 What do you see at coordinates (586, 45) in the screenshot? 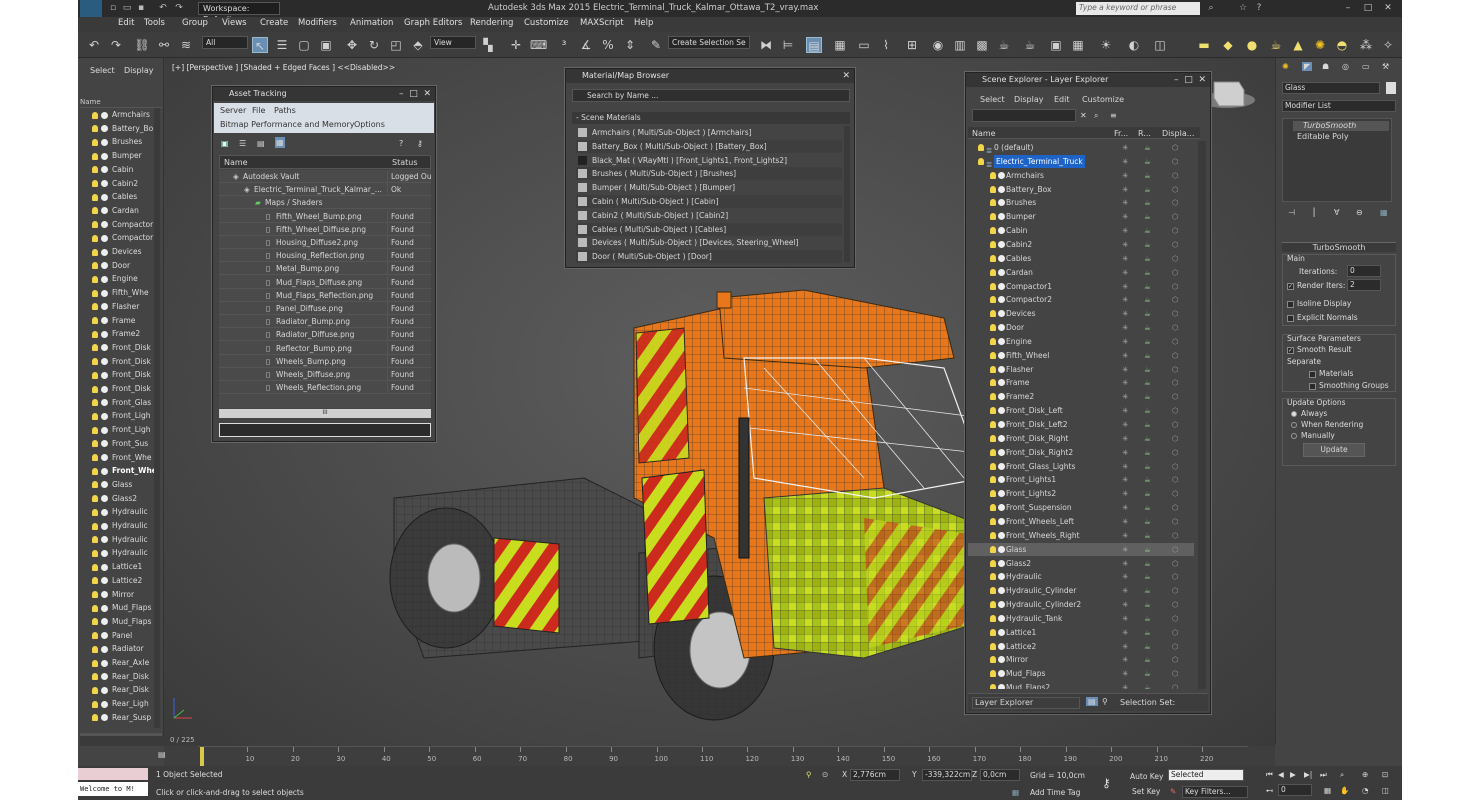
I see `angle-snap-icon: ∡` at bounding box center [586, 45].